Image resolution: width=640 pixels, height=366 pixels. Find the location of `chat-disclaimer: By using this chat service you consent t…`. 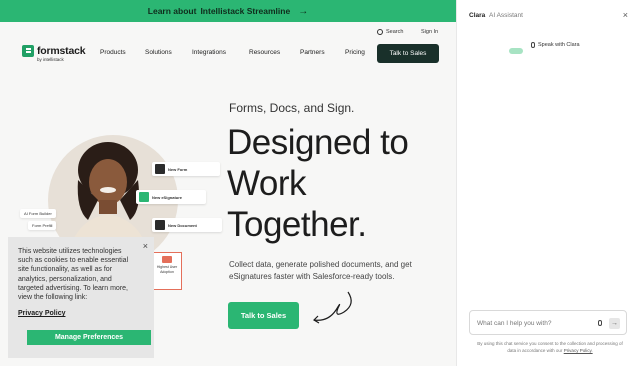

chat-disclaimer: By using this chat service you consent t… is located at coordinates (550, 347).